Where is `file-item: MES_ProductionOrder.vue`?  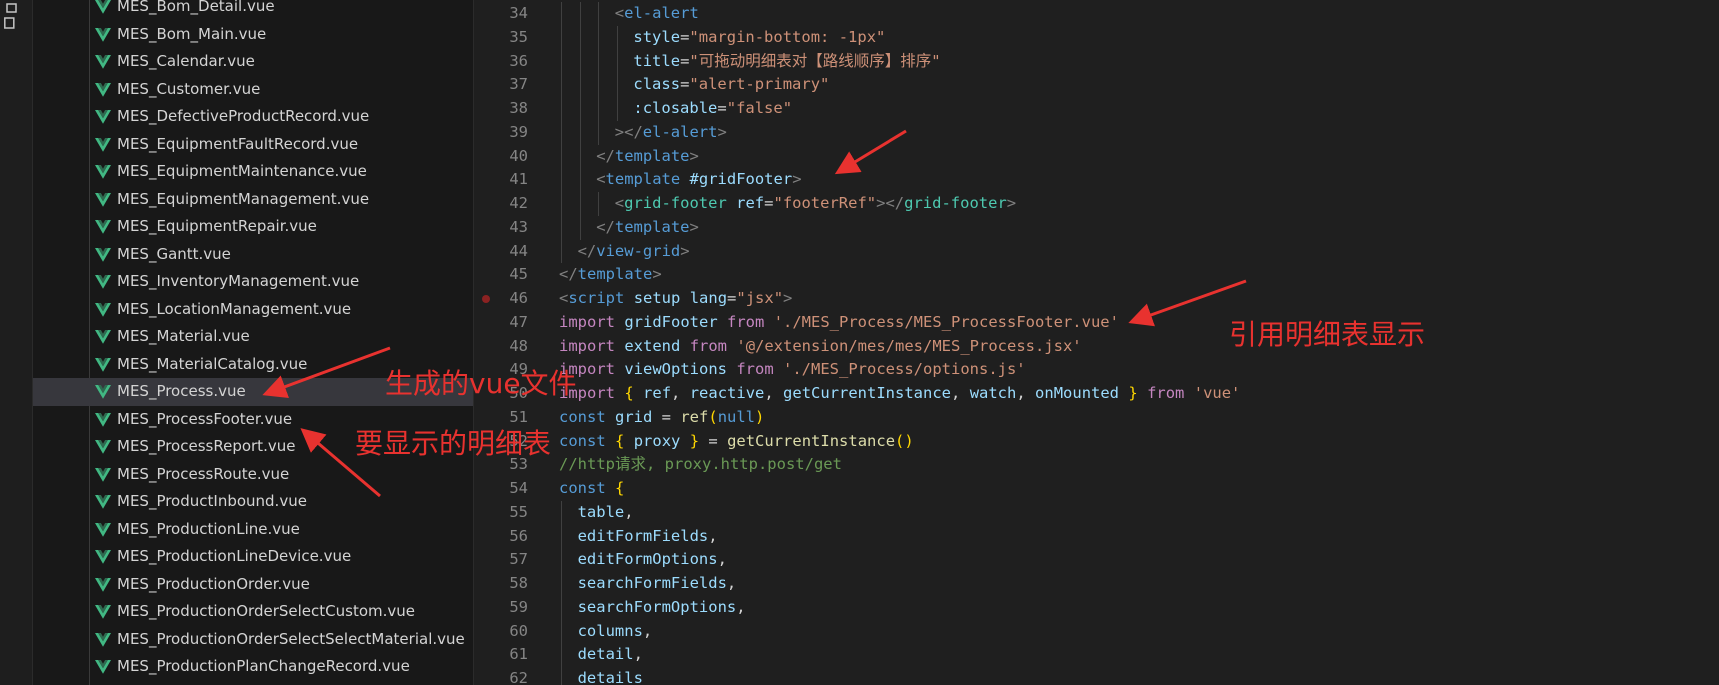
file-item: MES_ProductionOrder.vue is located at coordinates (253, 585).